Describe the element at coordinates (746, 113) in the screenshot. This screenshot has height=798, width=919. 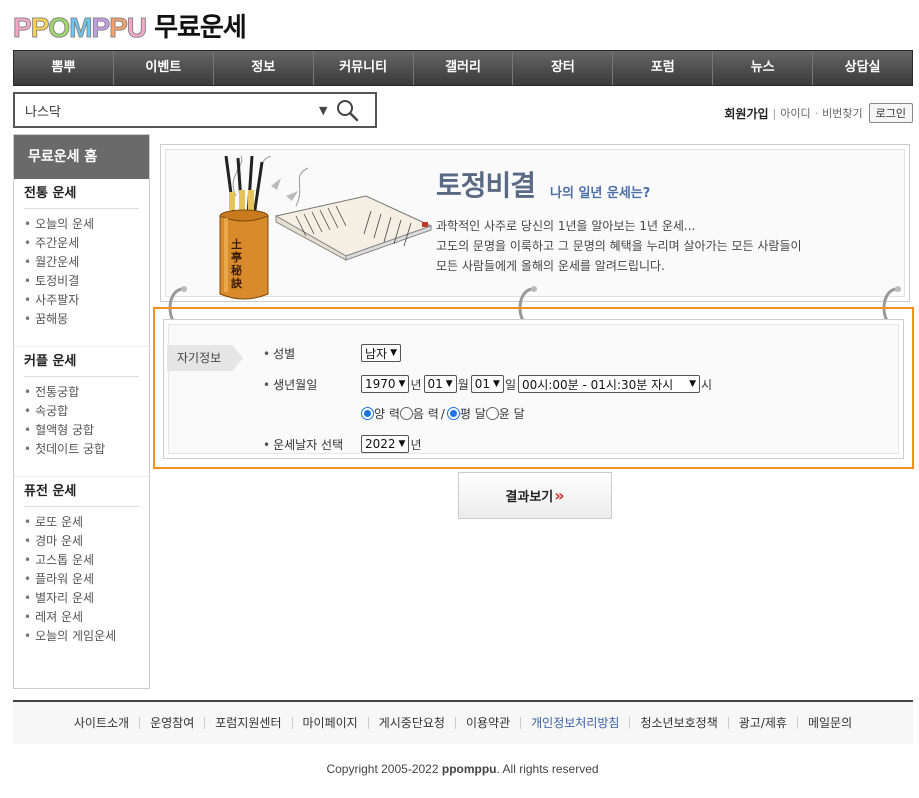
I see `signup-link: 회원가입` at that location.